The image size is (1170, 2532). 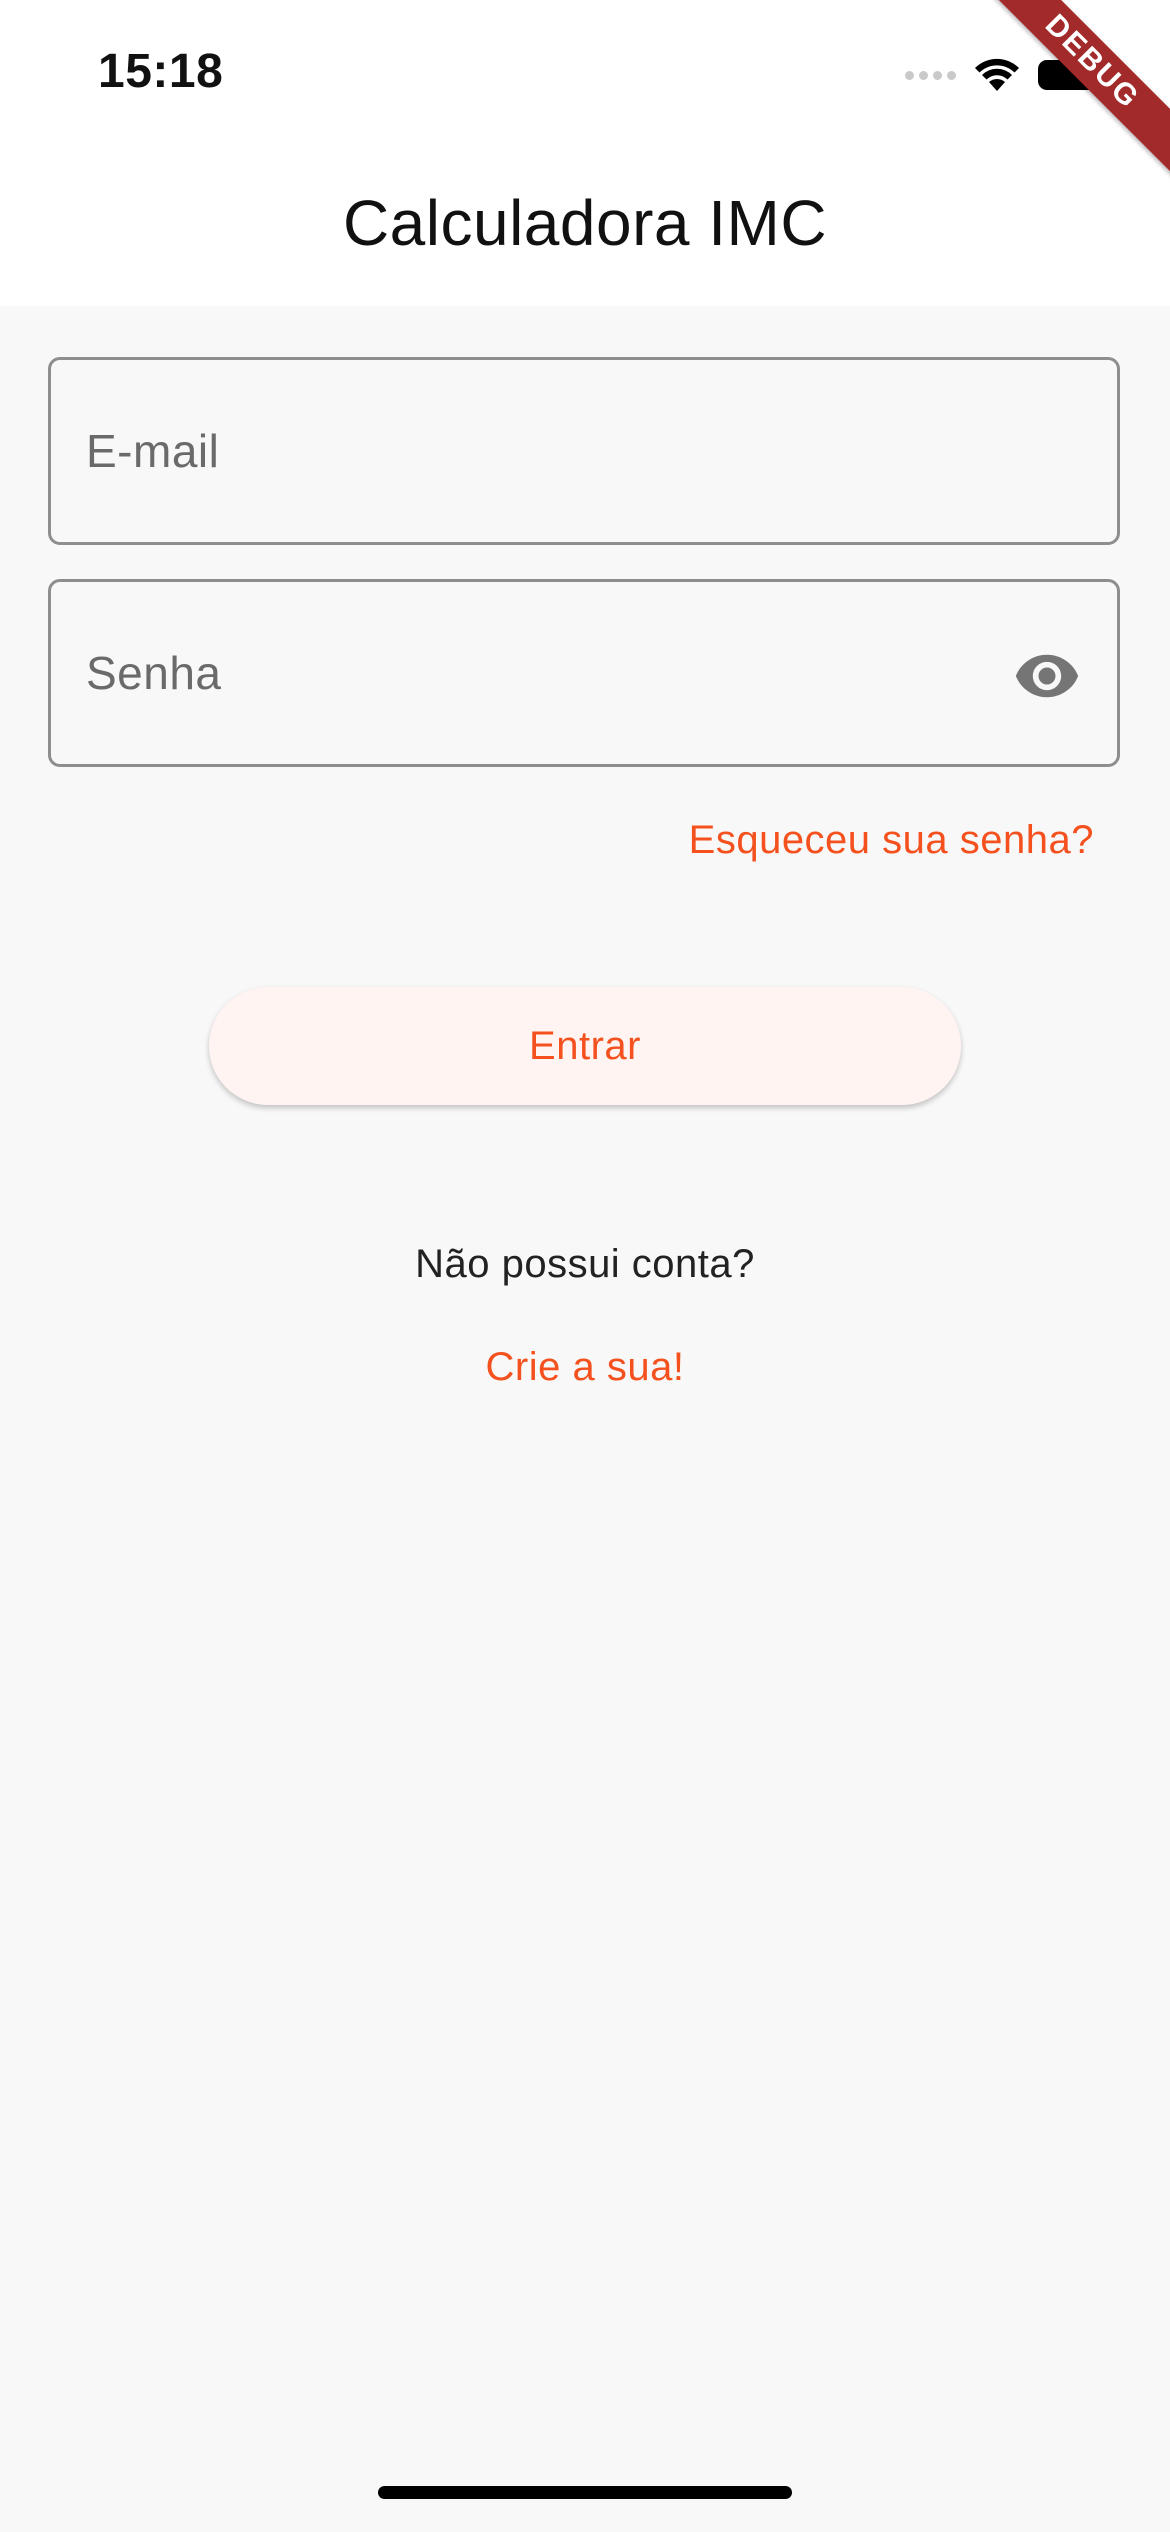 I want to click on create-account-link: Crie a sua!, so click(x=585, y=1367).